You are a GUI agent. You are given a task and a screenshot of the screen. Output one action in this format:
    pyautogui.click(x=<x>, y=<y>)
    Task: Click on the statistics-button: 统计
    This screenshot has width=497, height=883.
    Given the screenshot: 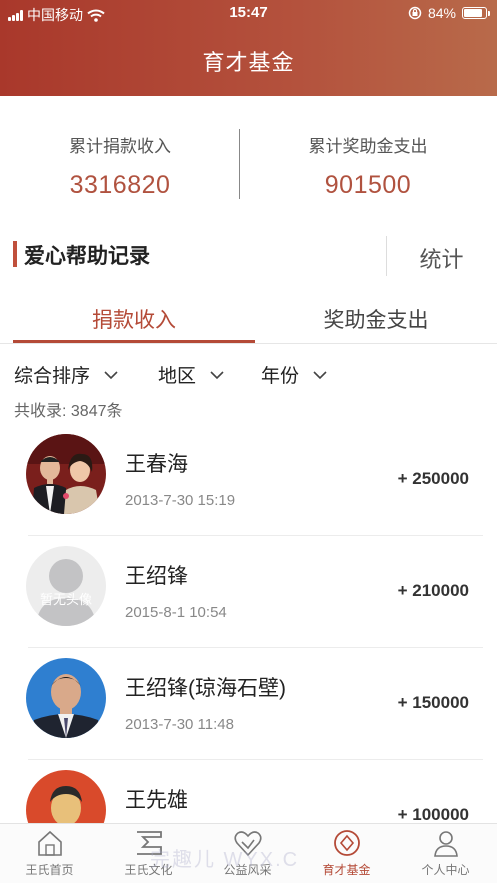 What is the action you would take?
    pyautogui.click(x=441, y=258)
    